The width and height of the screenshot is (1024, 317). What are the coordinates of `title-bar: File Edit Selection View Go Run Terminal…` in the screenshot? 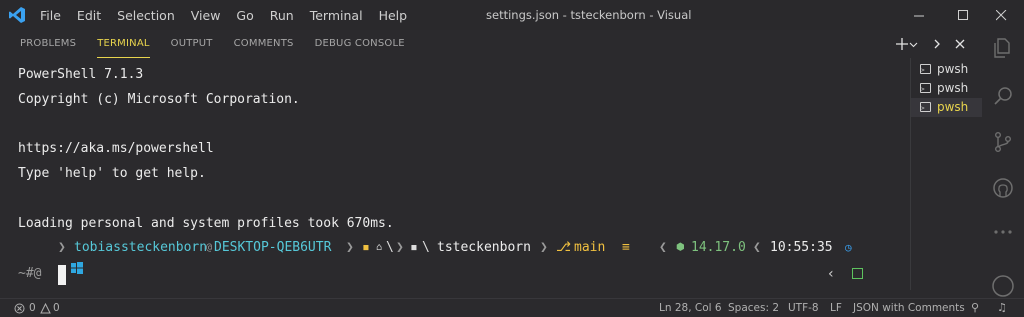 It's located at (512, 15).